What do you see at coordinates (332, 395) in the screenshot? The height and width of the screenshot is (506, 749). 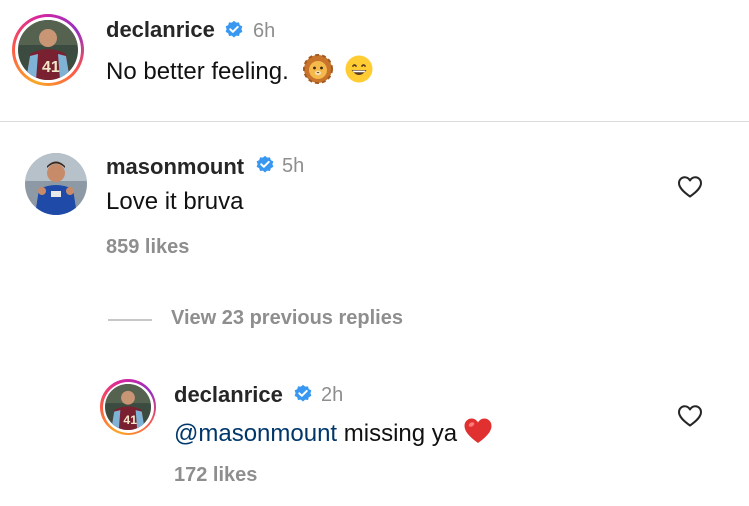 I see `reply-time: 2h` at bounding box center [332, 395].